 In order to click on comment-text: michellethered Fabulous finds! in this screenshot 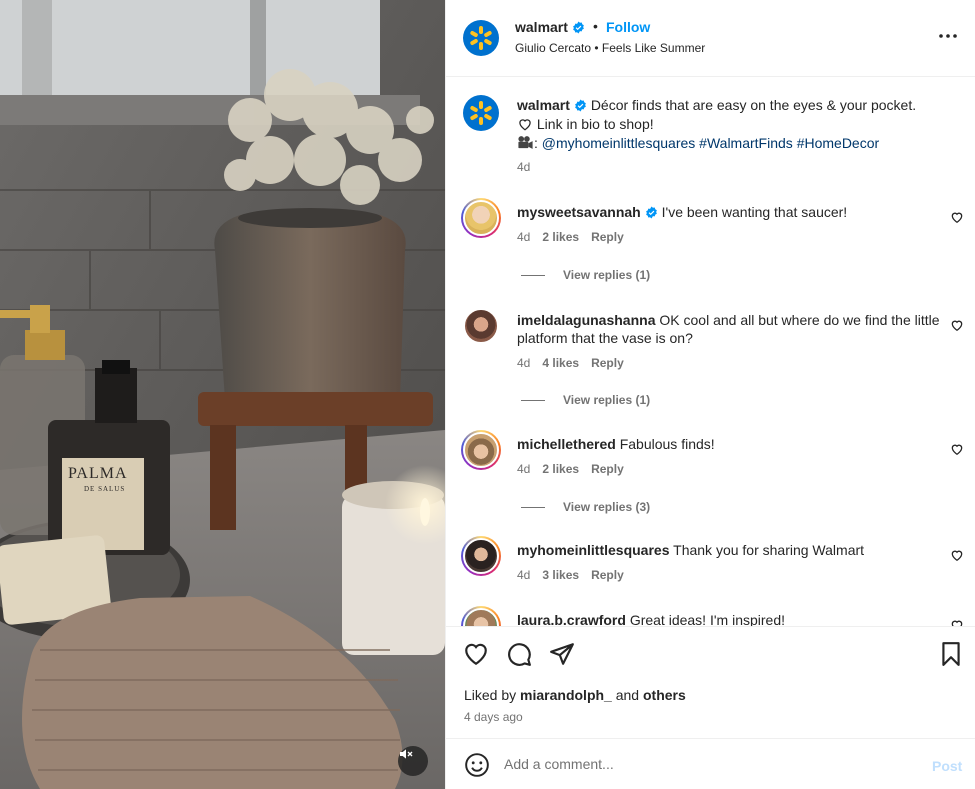, I will do `click(732, 444)`.